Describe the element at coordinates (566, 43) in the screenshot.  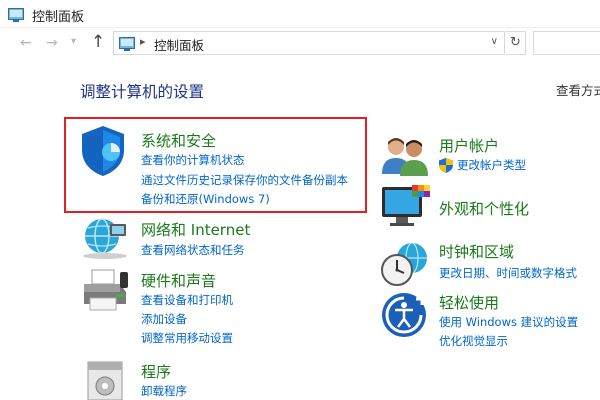
I see `search-input` at that location.